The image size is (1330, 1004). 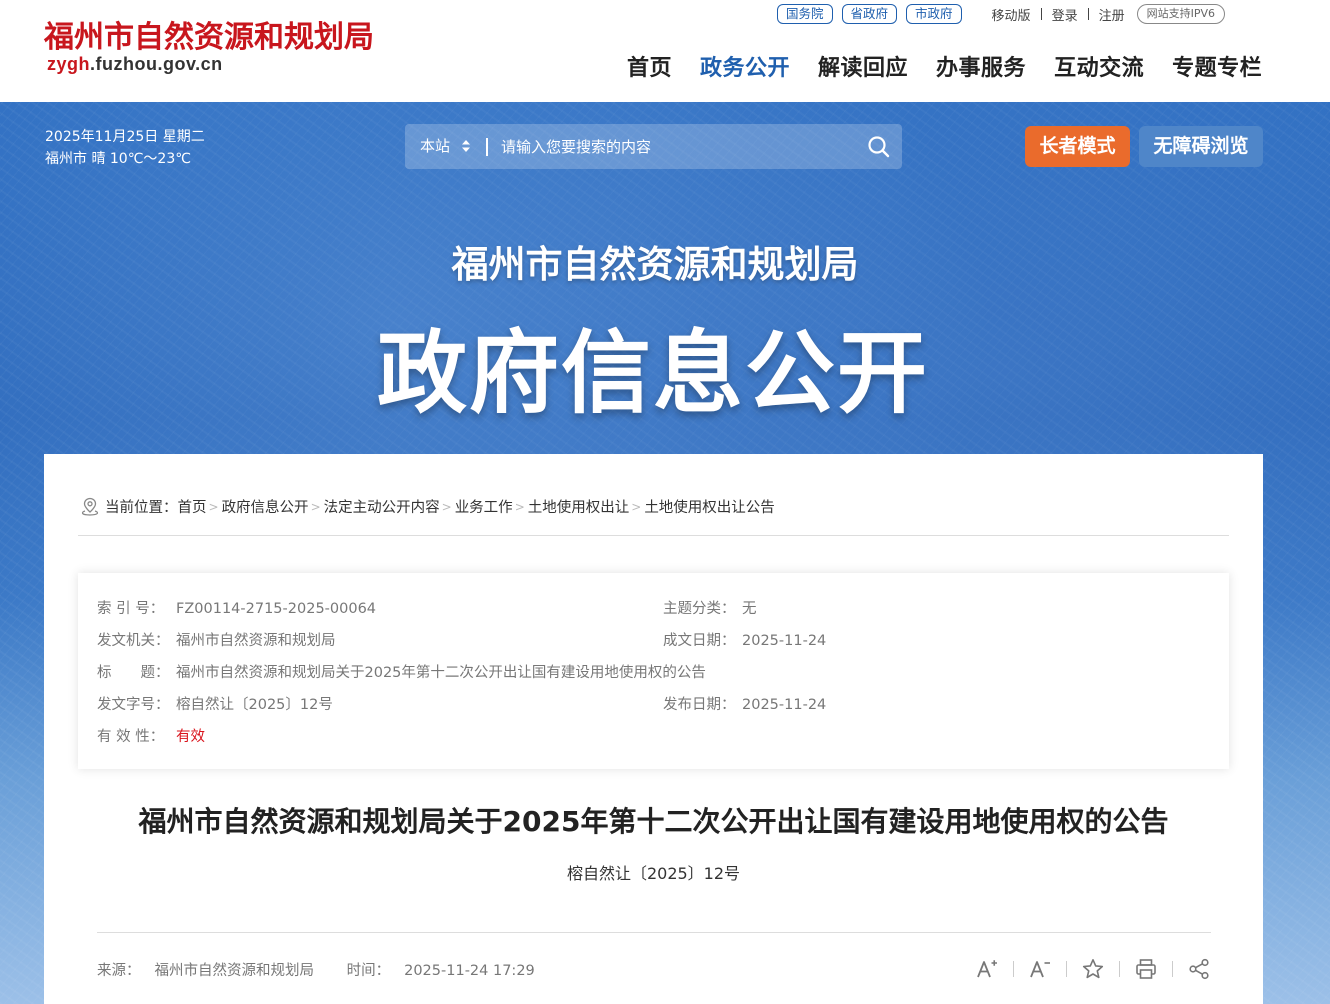 What do you see at coordinates (699, 705) in the screenshot?
I see `meta-key: 发布日期：` at bounding box center [699, 705].